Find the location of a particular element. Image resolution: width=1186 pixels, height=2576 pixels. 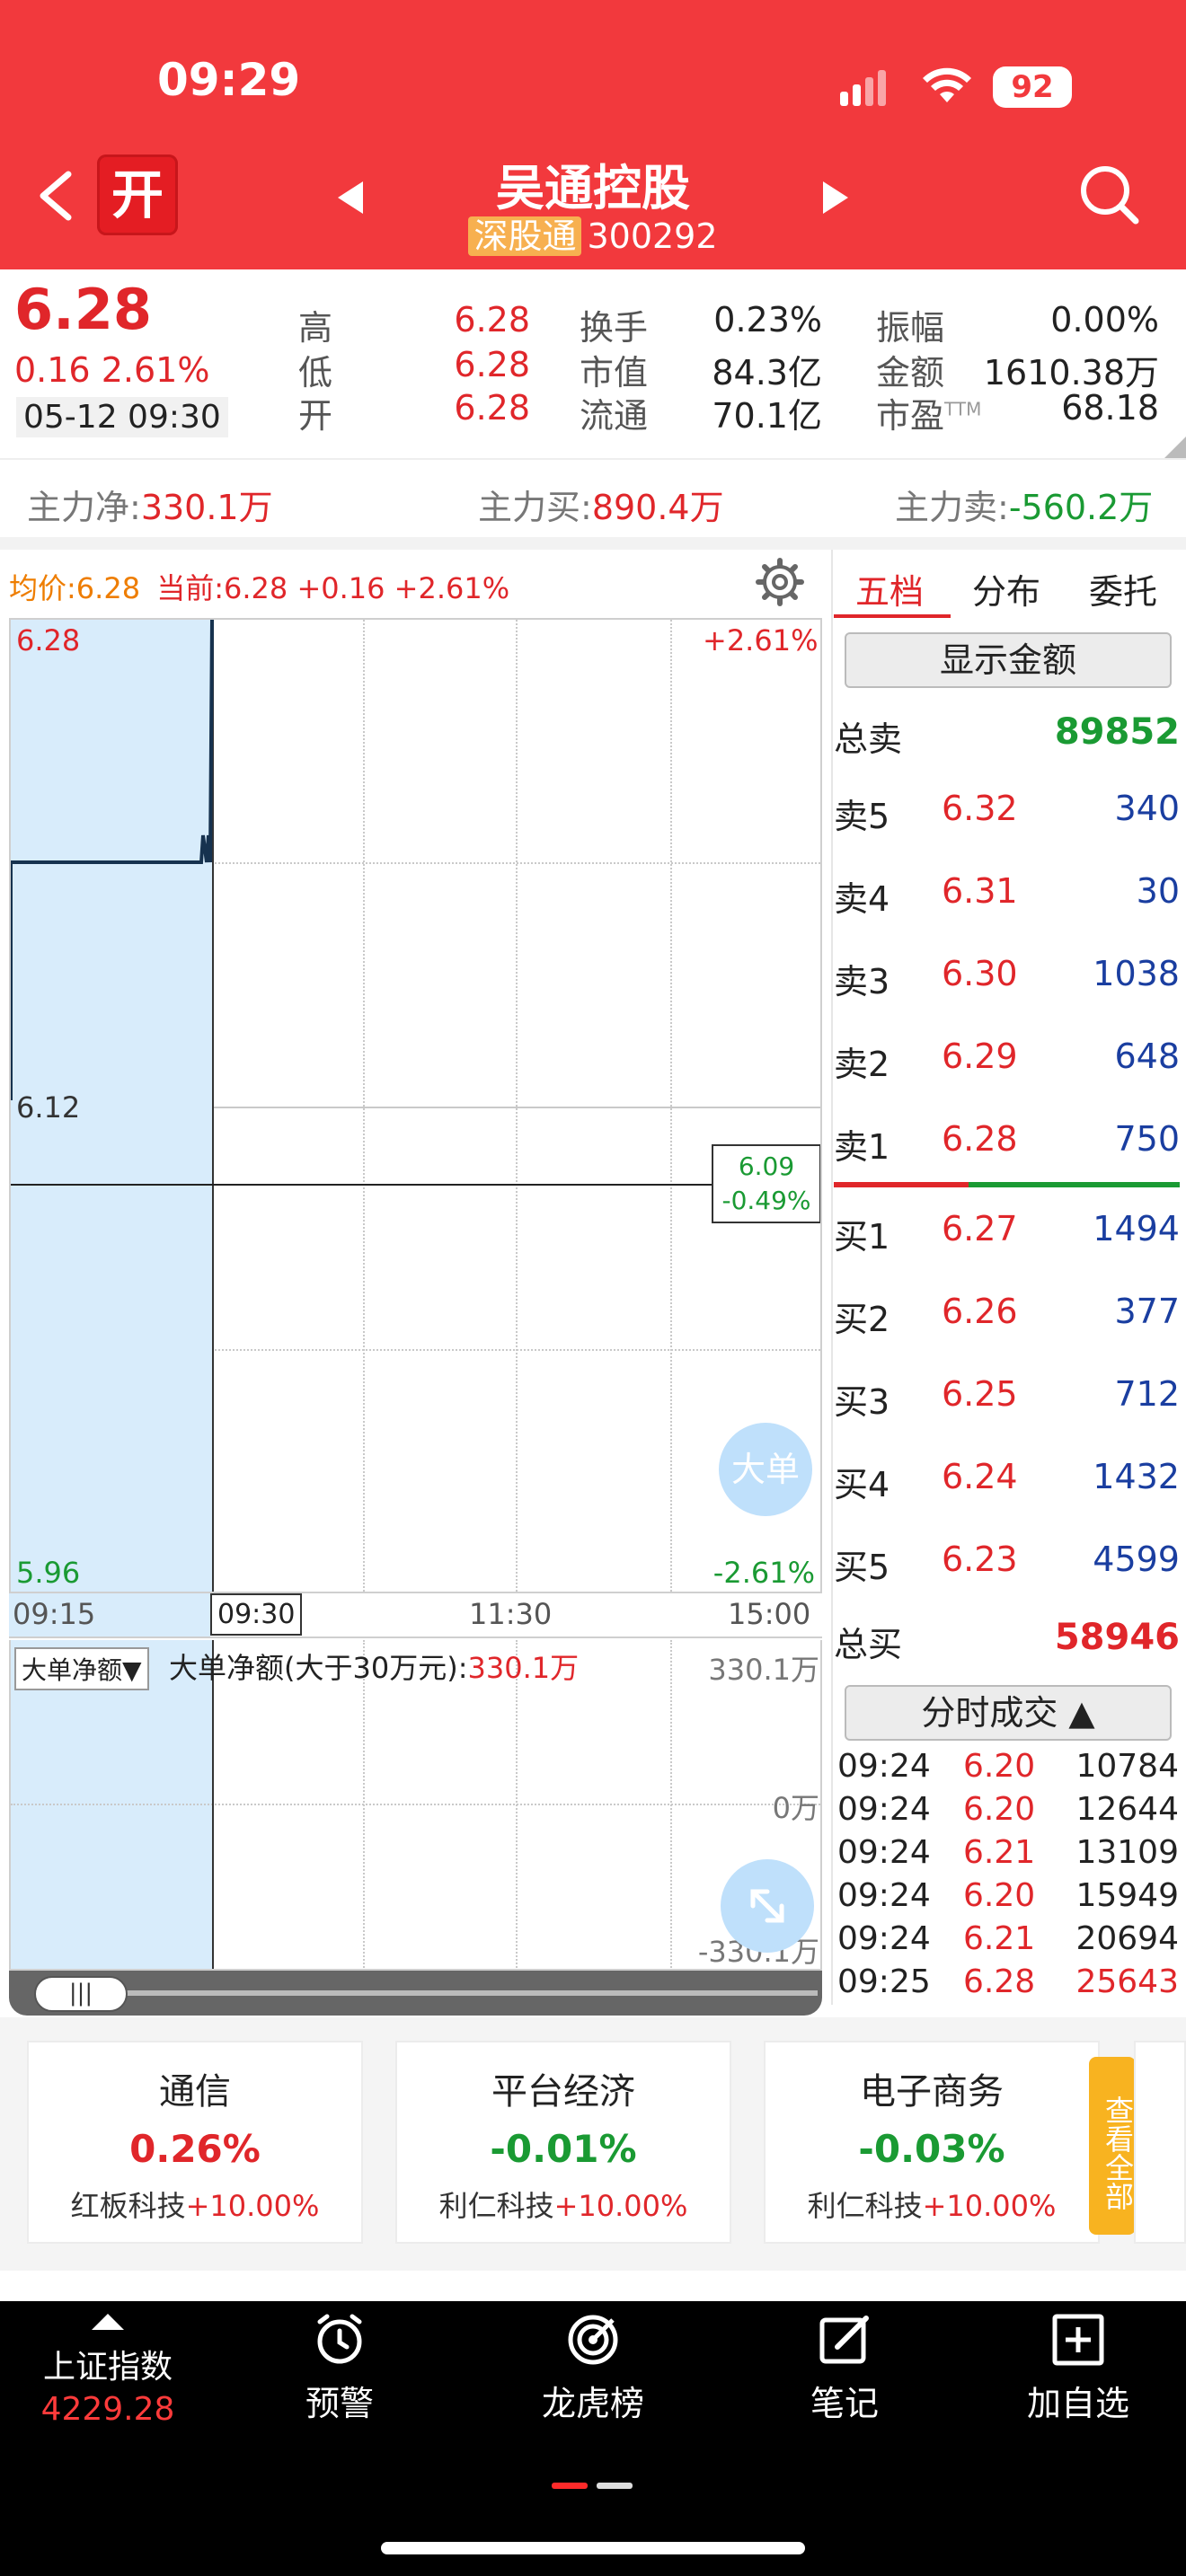

show-amount-button: 显示金额 is located at coordinates (1008, 660).